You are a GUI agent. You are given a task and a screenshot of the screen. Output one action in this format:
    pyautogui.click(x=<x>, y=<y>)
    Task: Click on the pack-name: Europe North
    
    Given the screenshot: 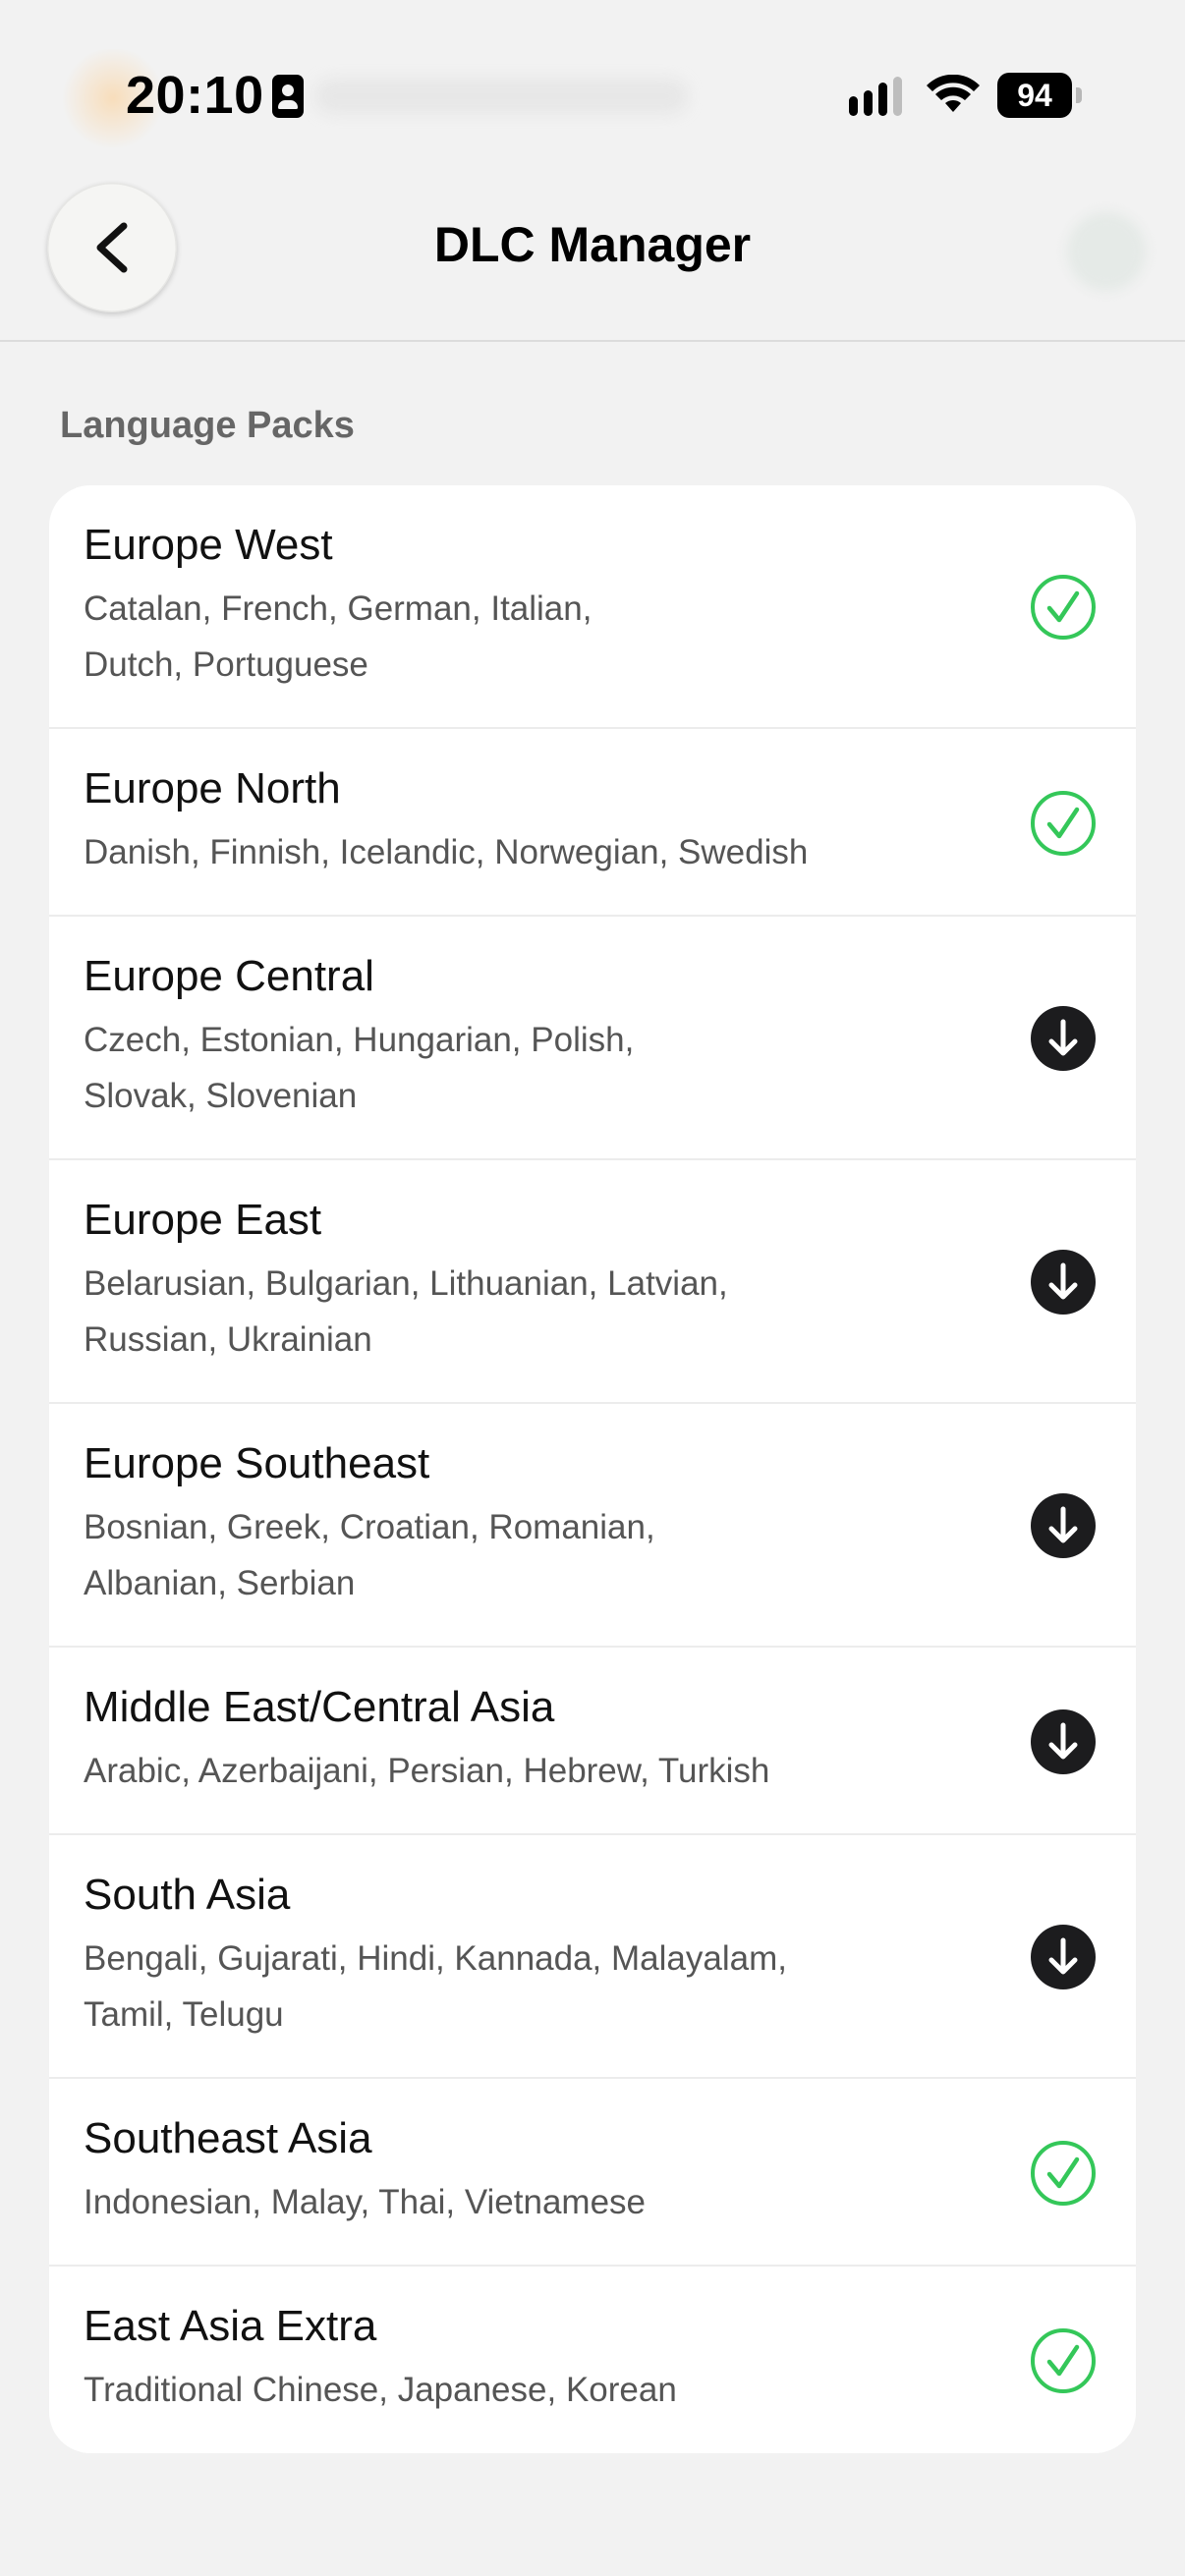 What is the action you would take?
    pyautogui.click(x=213, y=788)
    